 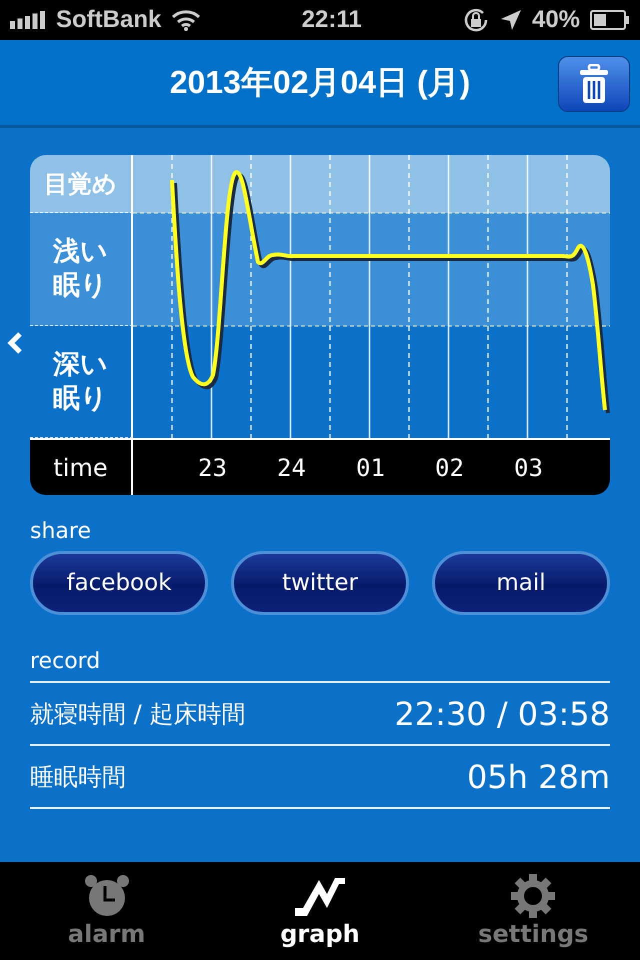 I want to click on hour-label: 02, so click(x=449, y=468).